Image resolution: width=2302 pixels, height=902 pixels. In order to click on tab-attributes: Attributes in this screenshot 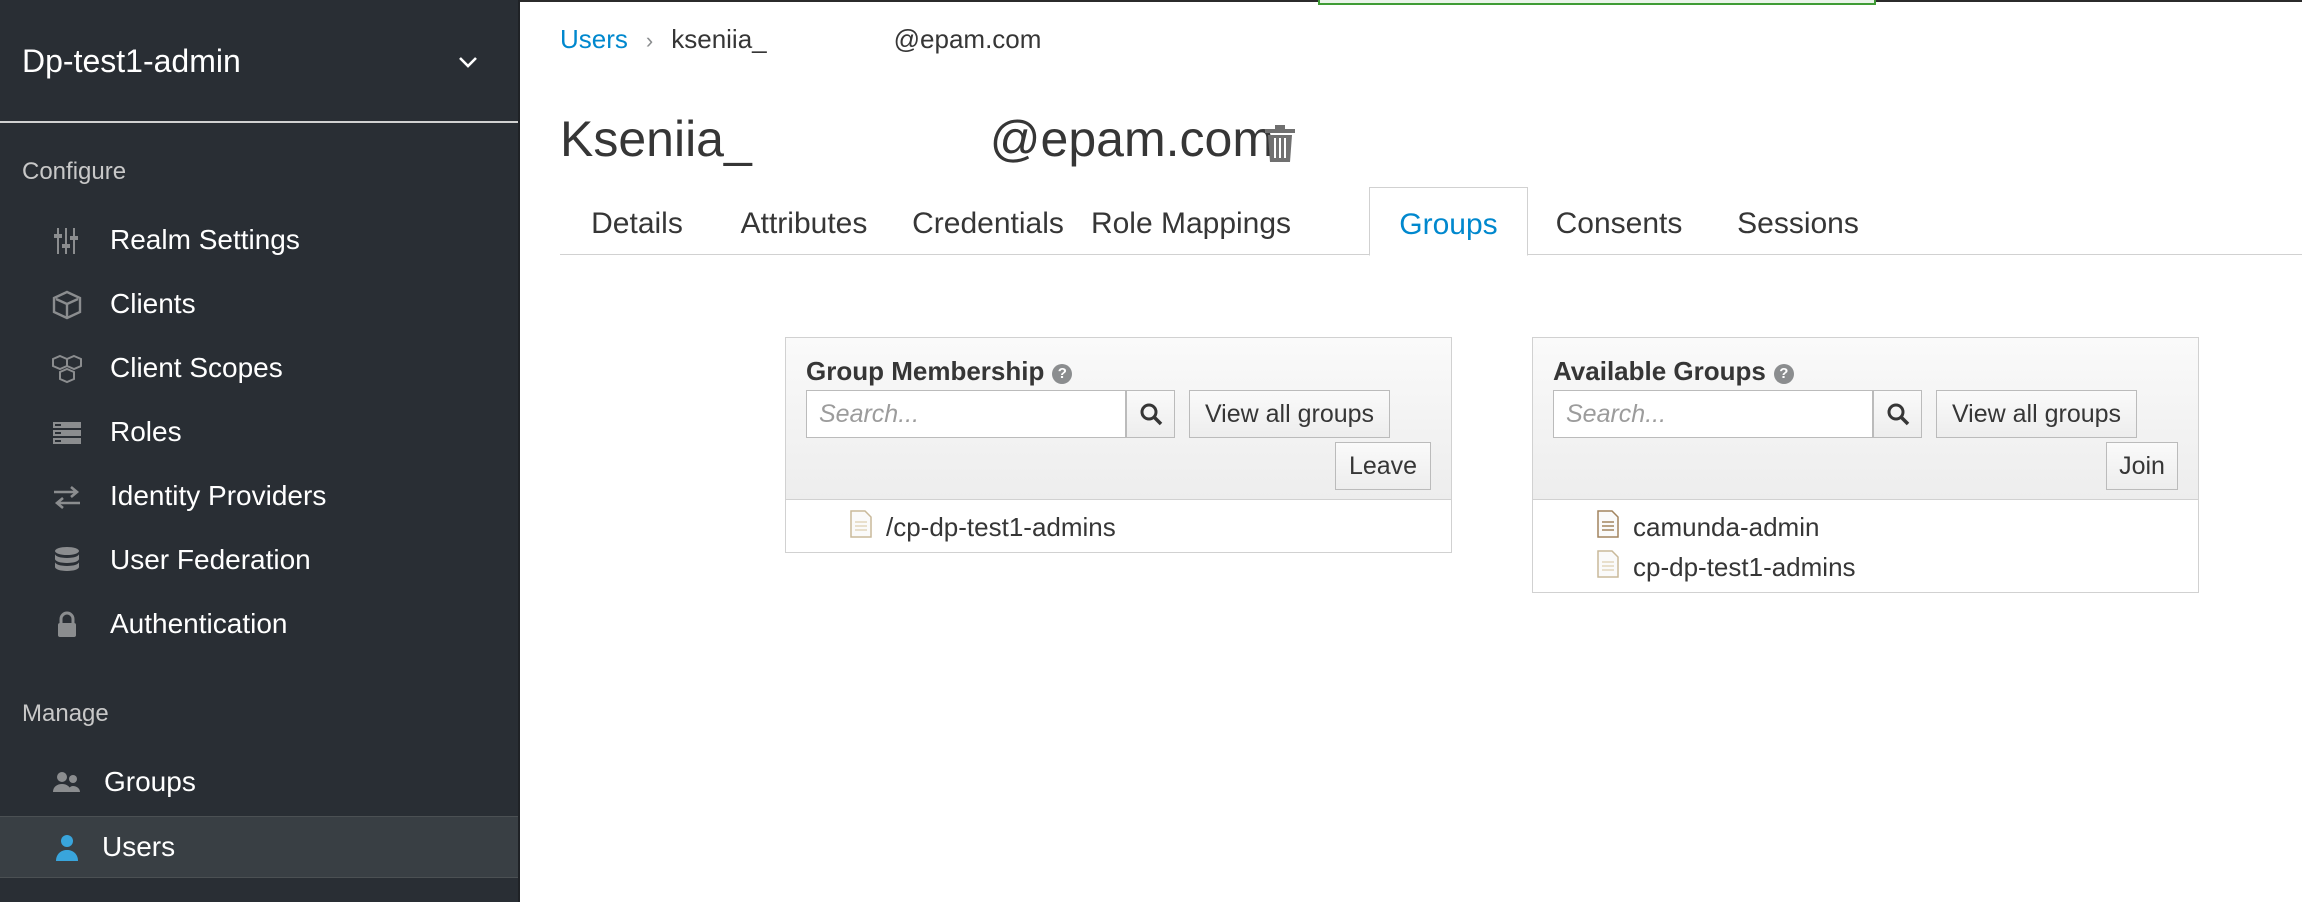, I will do `click(804, 221)`.